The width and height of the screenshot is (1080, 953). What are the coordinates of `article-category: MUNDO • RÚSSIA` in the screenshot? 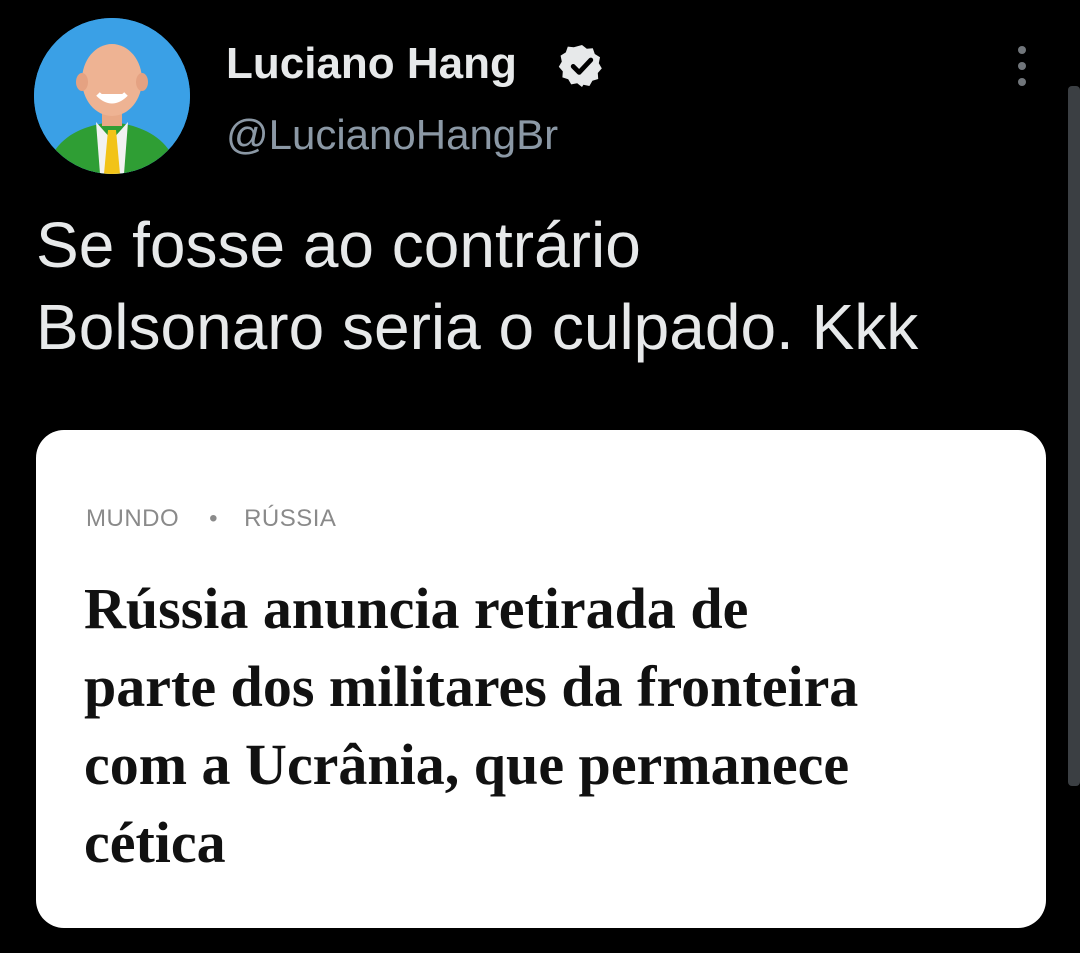 It's located at (211, 519).